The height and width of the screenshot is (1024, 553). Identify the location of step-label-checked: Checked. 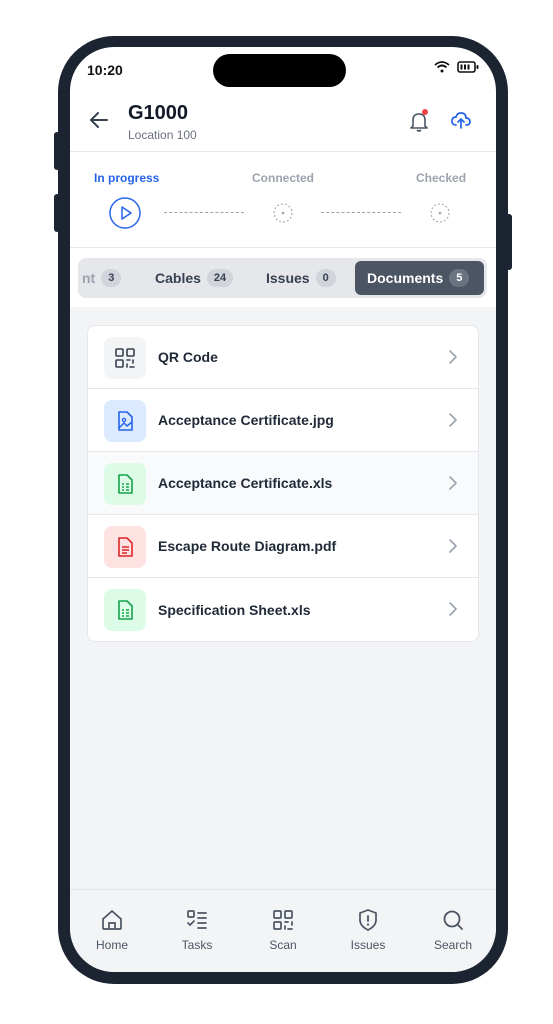
(441, 178).